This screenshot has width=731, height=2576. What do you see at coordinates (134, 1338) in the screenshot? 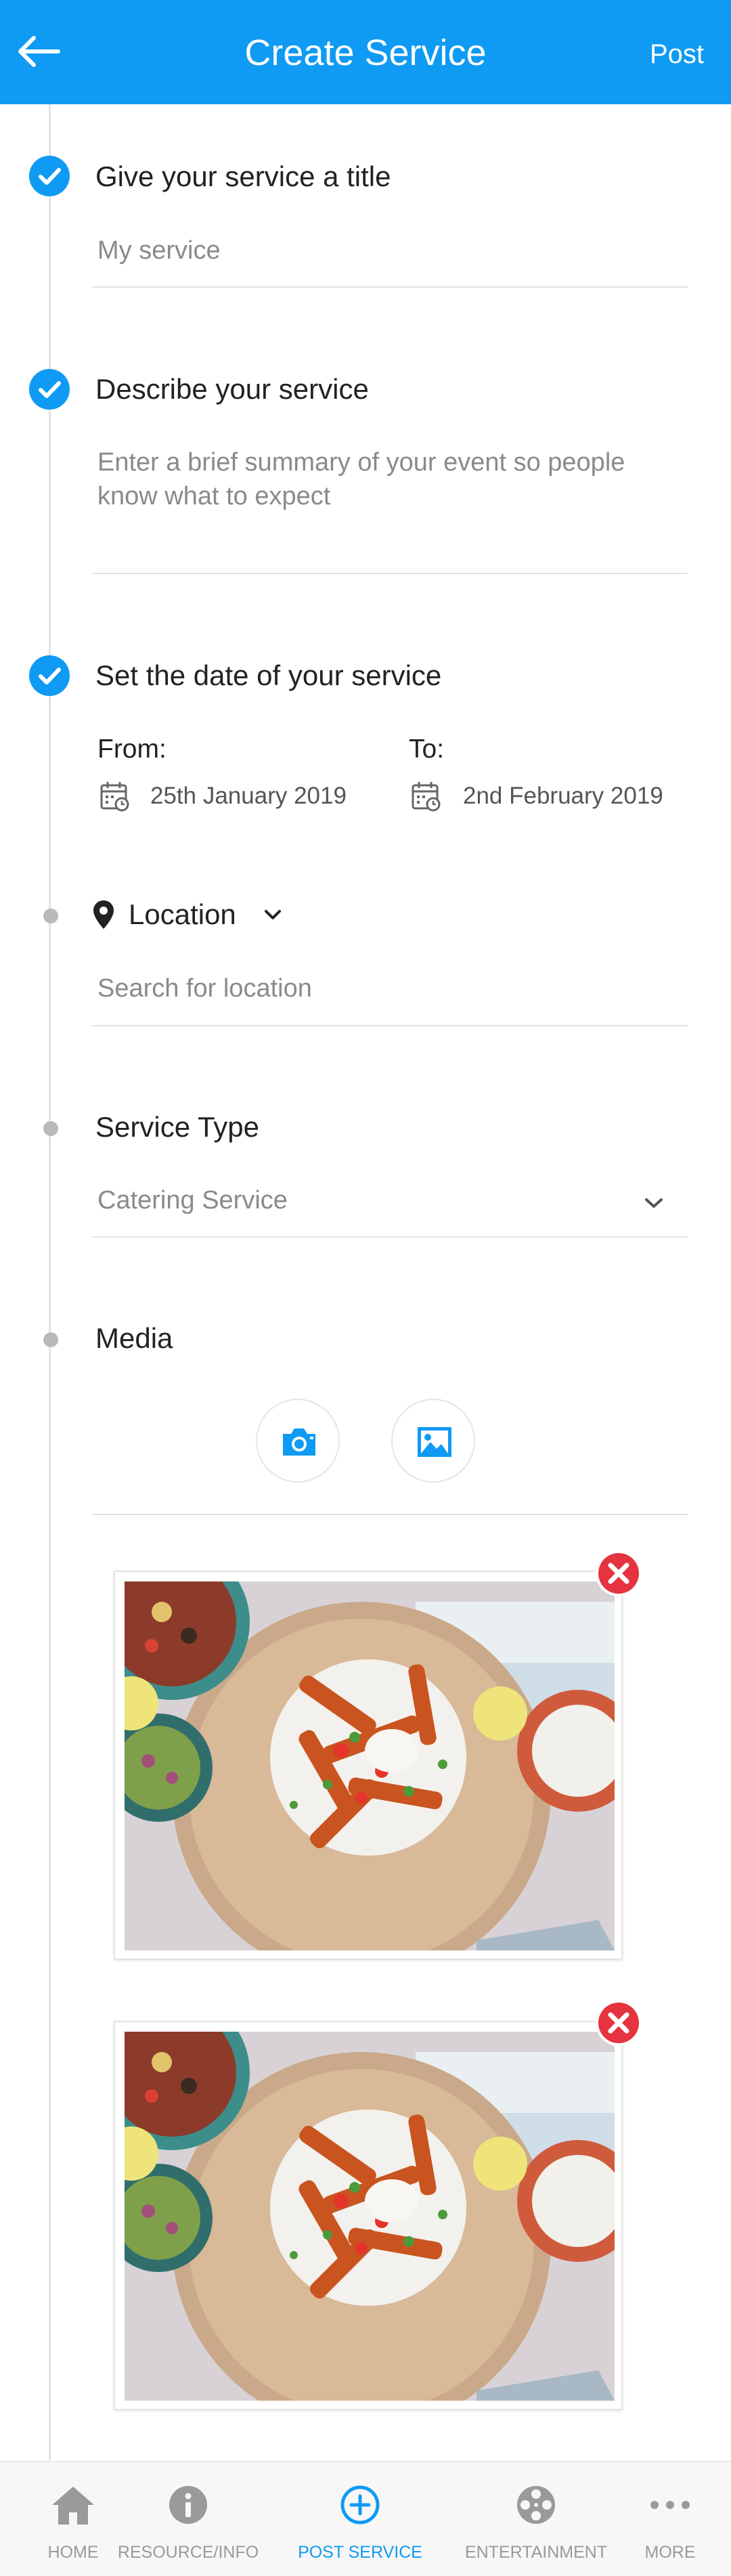
I see `media-section-heading: Media` at bounding box center [134, 1338].